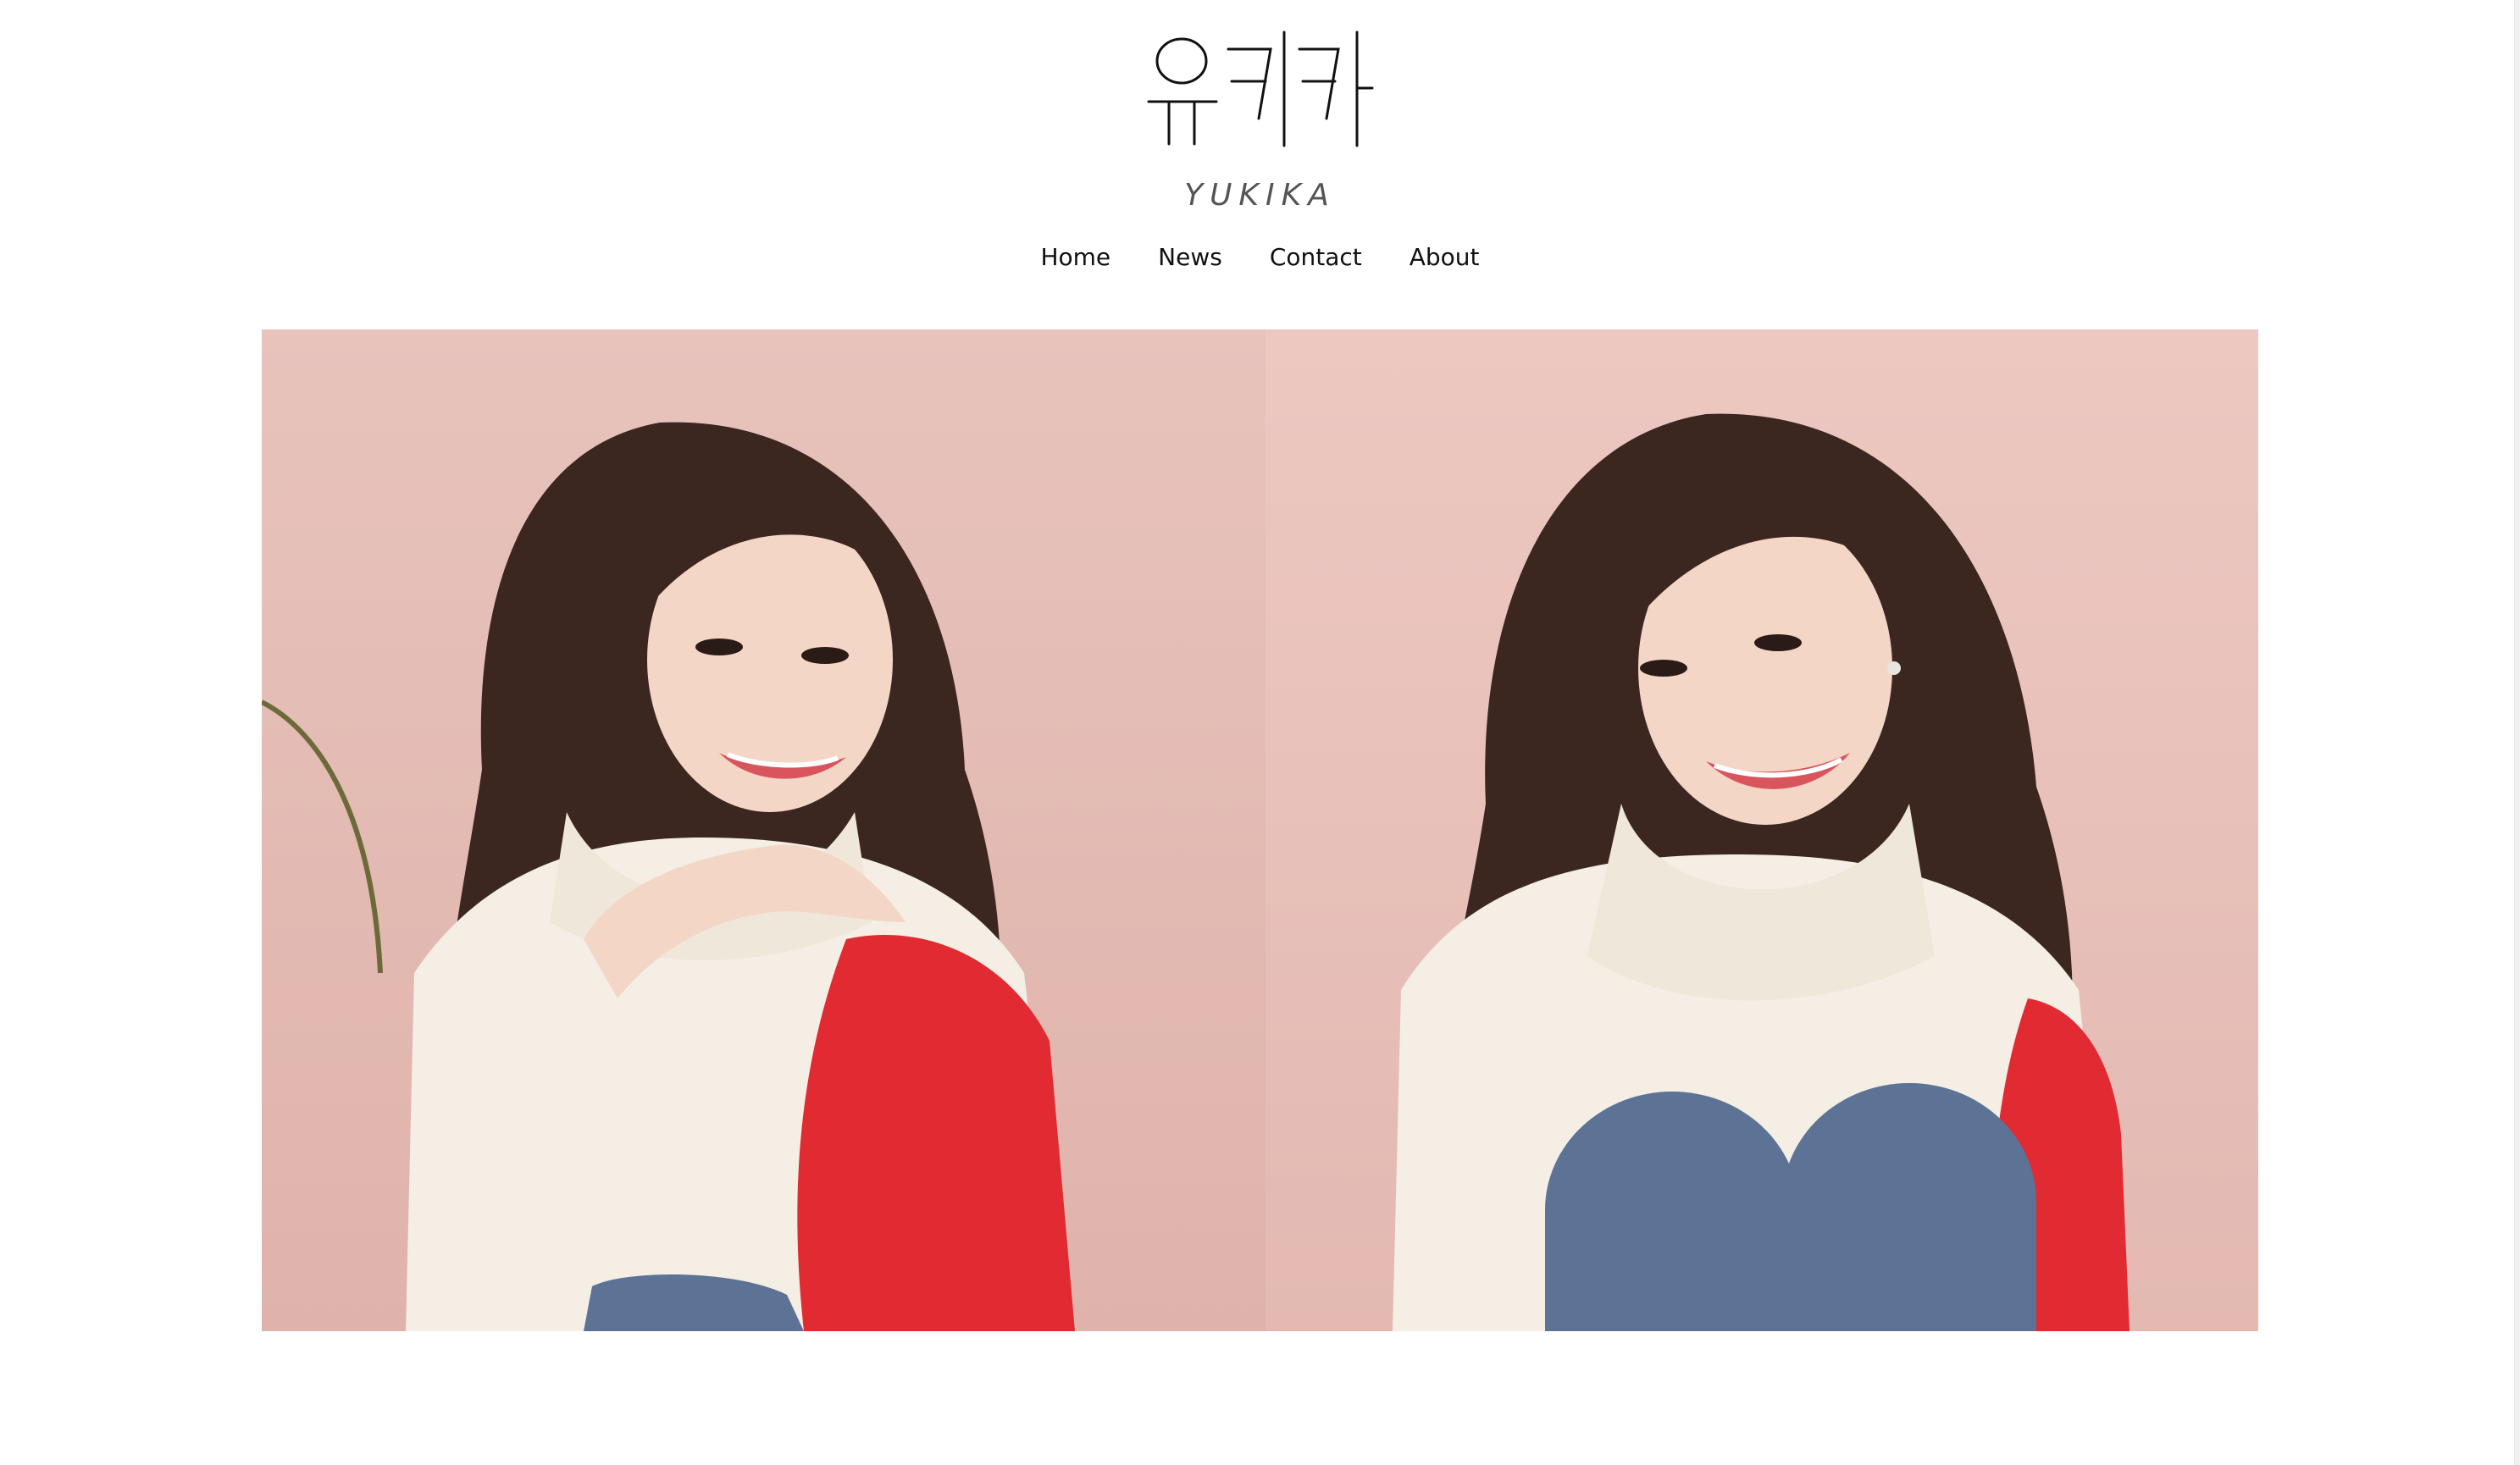 This screenshot has width=2520, height=1465. What do you see at coordinates (1316, 257) in the screenshot?
I see `nav-contact-link: Contact` at bounding box center [1316, 257].